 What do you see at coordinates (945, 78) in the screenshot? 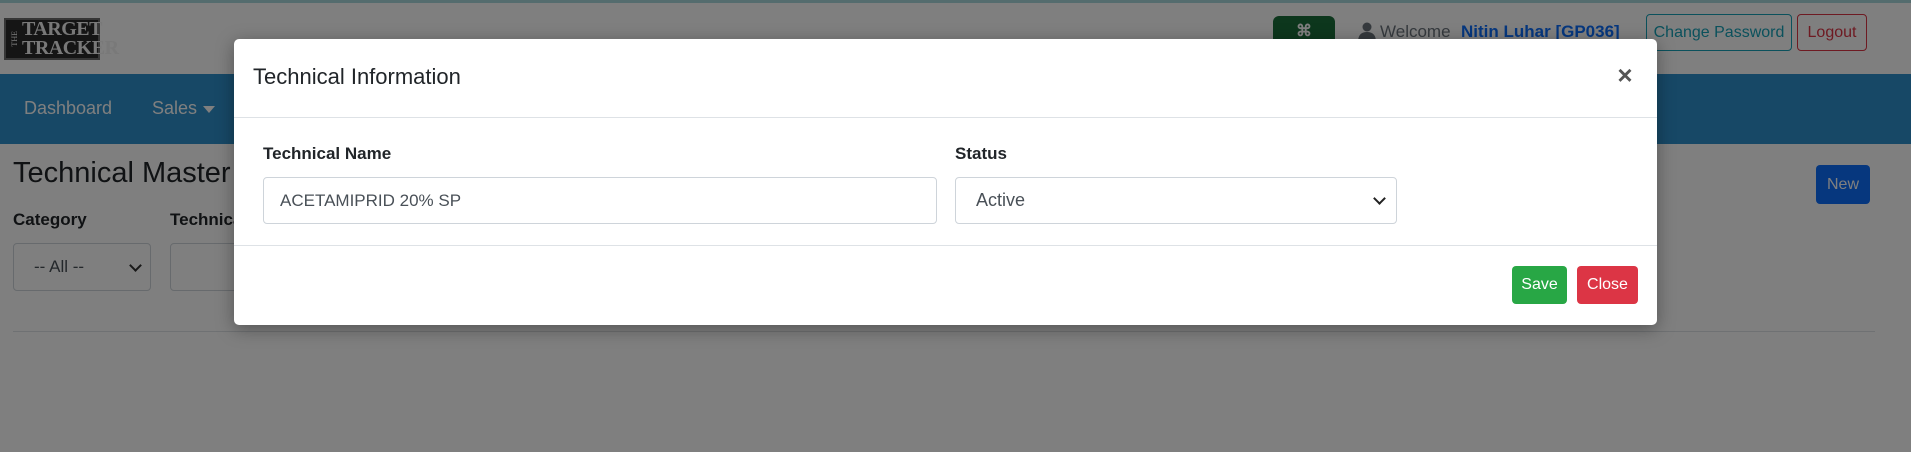
I see `modal-header: Technical Information ×` at bounding box center [945, 78].